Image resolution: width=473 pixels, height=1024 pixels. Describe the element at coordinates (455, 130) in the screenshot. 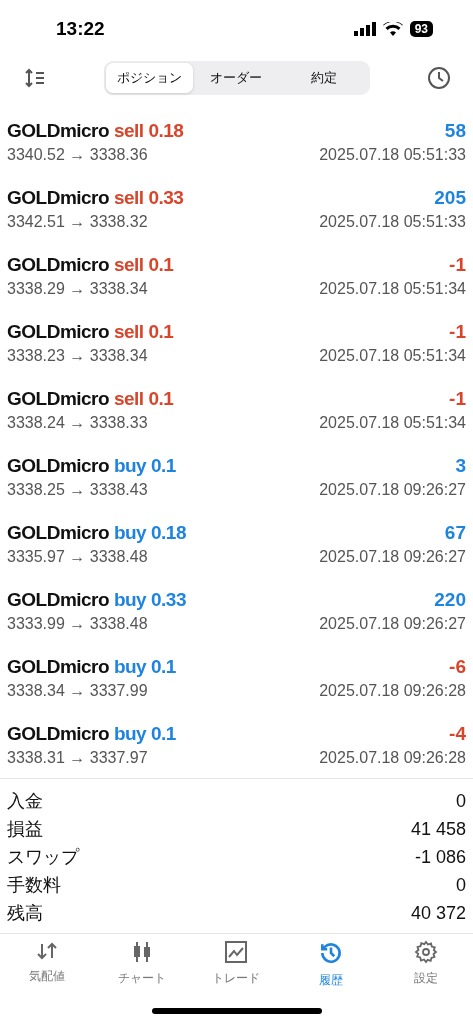

I see `trade-profit: 58` at that location.